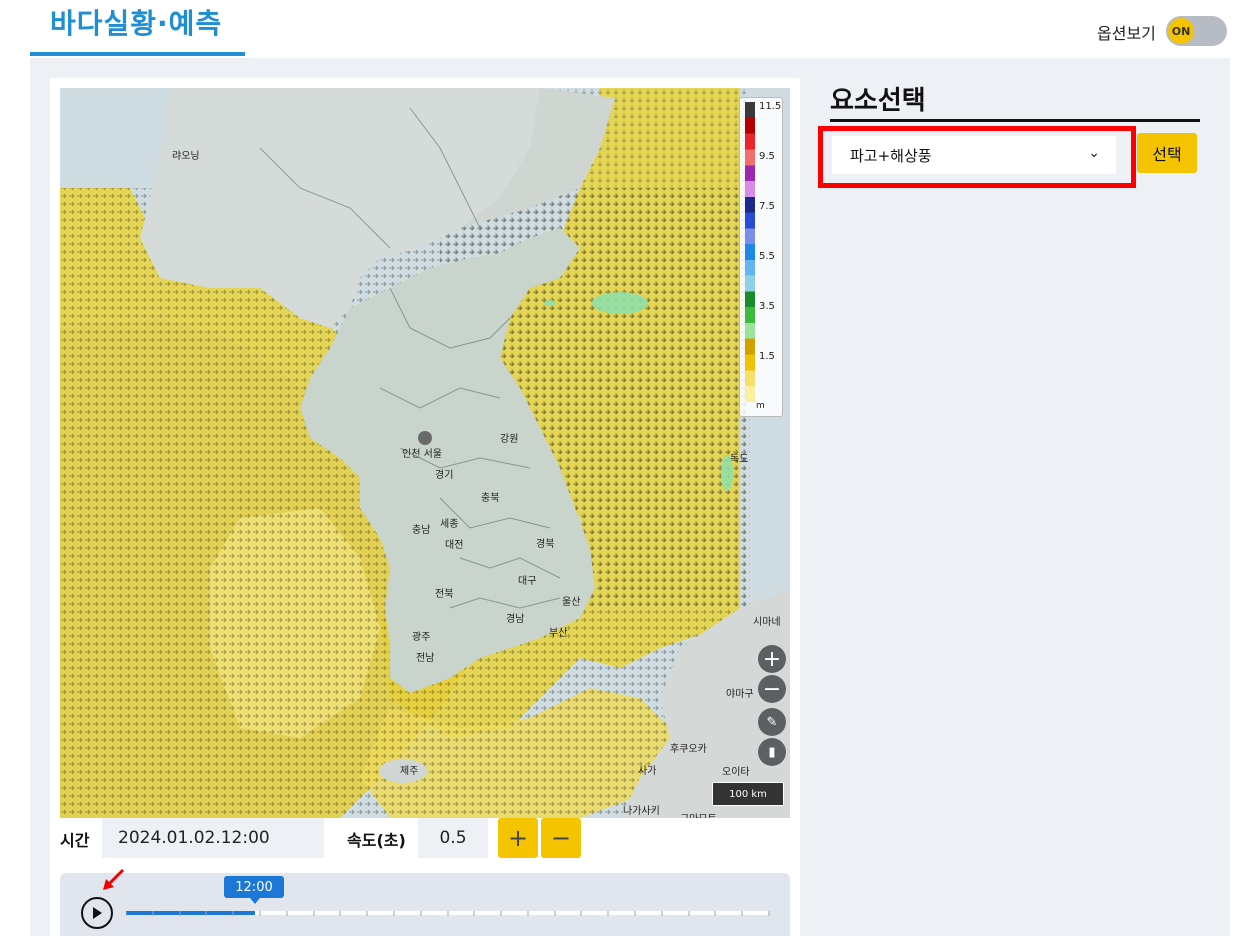 The image size is (1237, 936). Describe the element at coordinates (518, 838) in the screenshot. I see `speed-plus-button: +` at that location.